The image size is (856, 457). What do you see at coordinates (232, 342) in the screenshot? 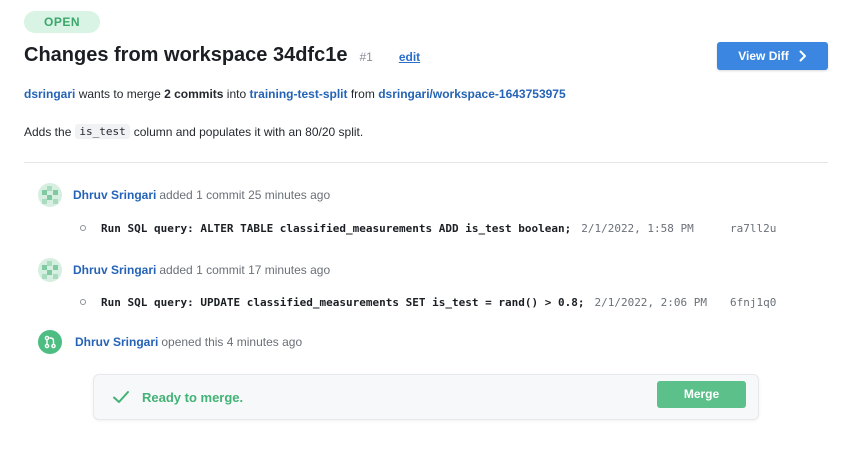
I see `event-text: opened this 4 minutes ago` at bounding box center [232, 342].